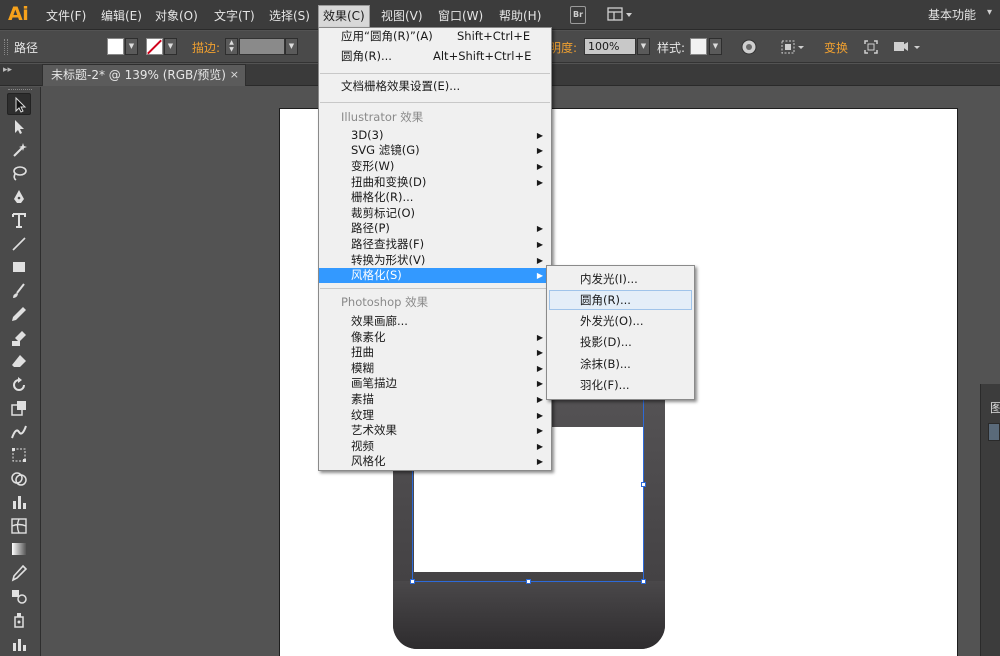  Describe the element at coordinates (19, 314) in the screenshot. I see `pencil-tool-icon` at that location.